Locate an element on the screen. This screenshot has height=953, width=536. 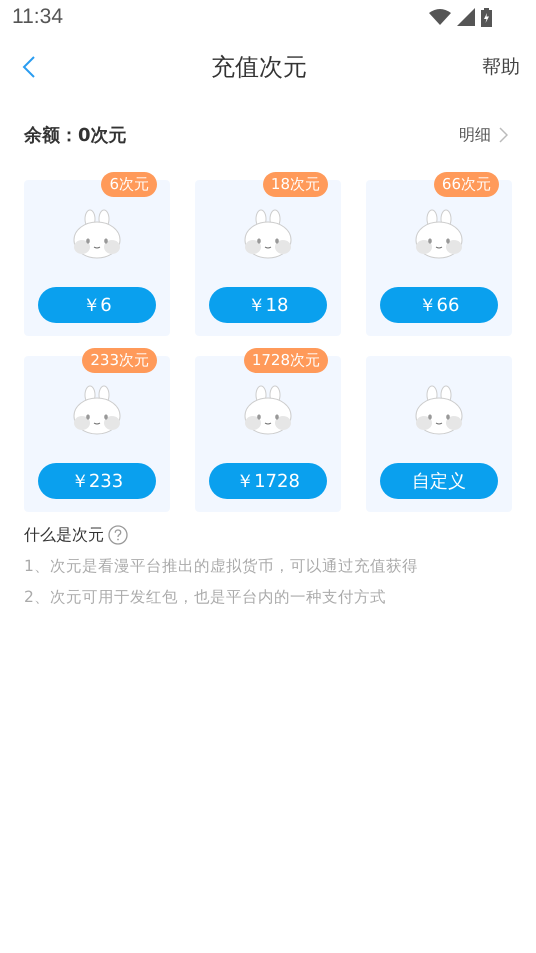
price-button: ￥6 is located at coordinates (97, 305).